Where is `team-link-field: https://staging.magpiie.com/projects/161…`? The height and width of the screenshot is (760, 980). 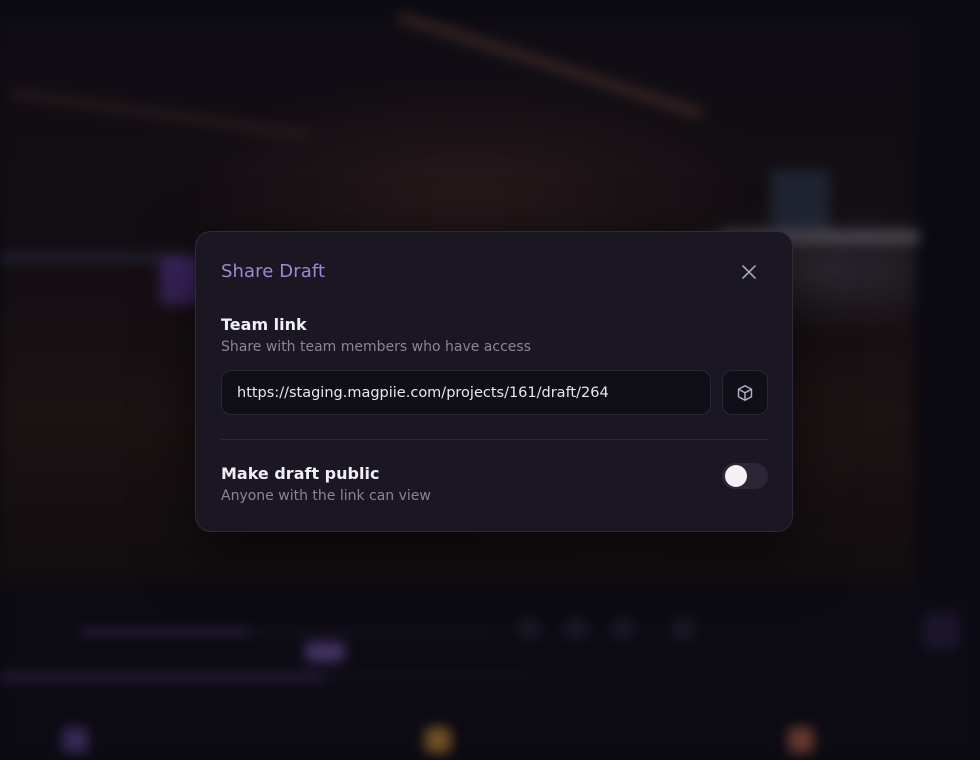 team-link-field: https://staging.magpiie.com/projects/161… is located at coordinates (466, 392).